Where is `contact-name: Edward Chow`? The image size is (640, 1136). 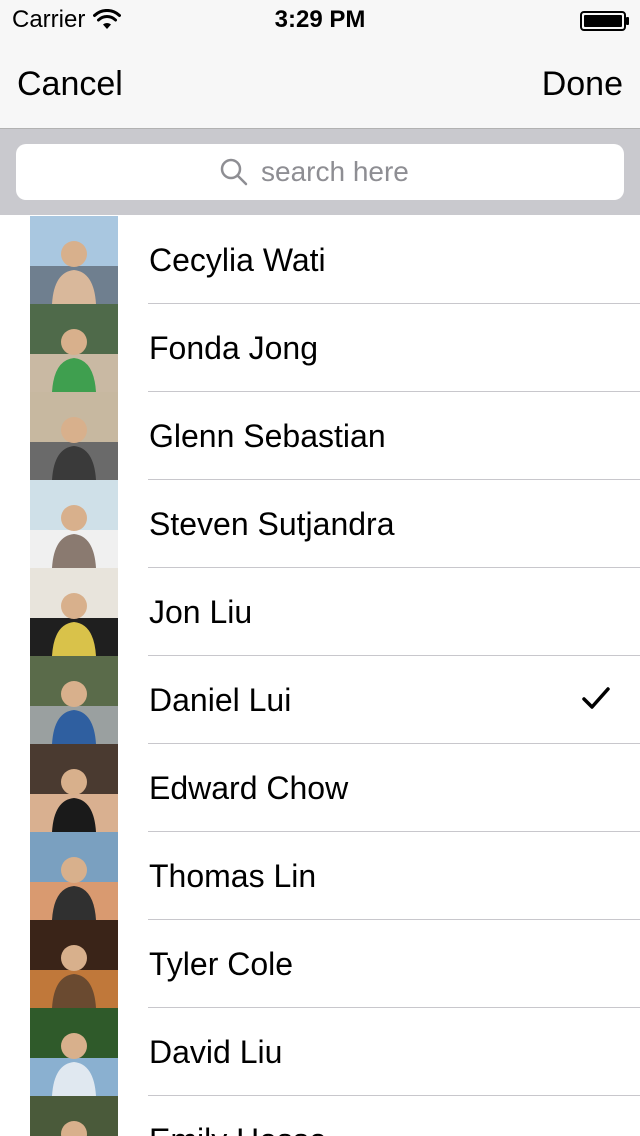 contact-name: Edward Chow is located at coordinates (249, 788).